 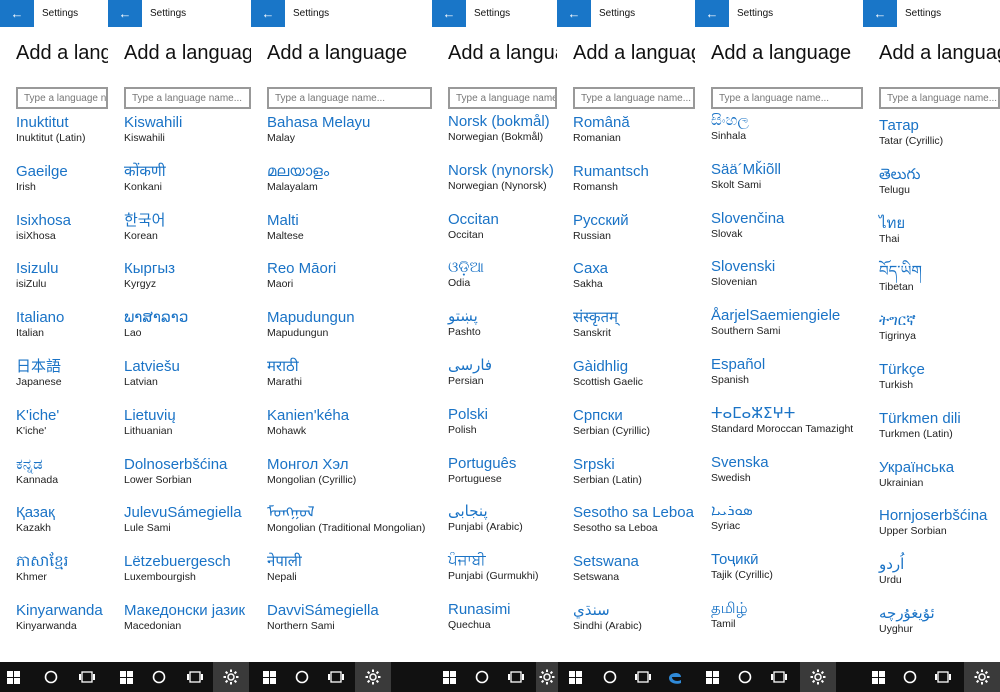 What do you see at coordinates (323, 617) in the screenshot?
I see `language-list-item: DavviSámegiella Northern Sami` at bounding box center [323, 617].